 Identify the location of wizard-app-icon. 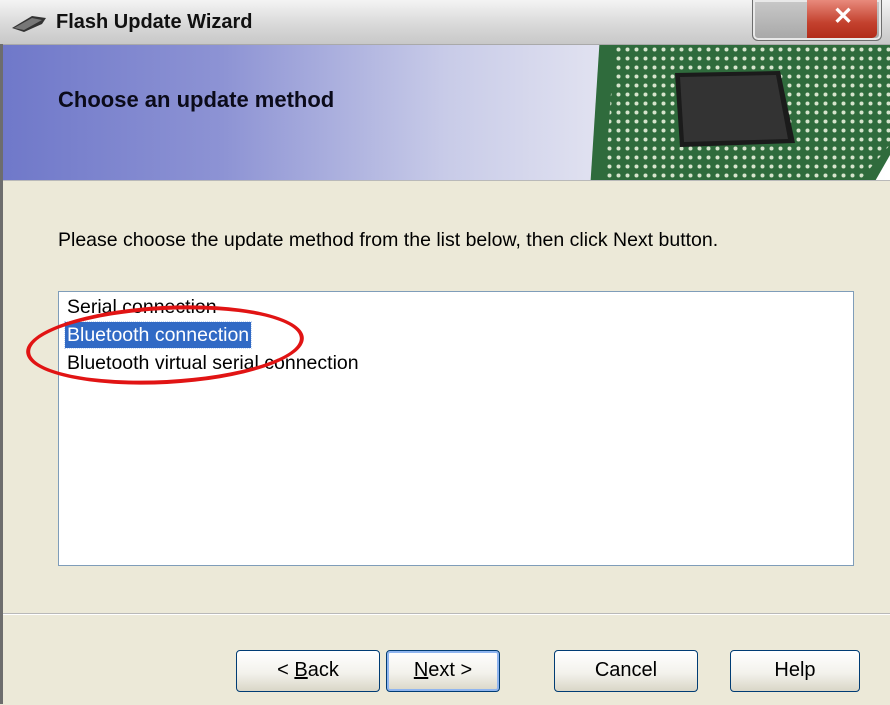
(29, 24).